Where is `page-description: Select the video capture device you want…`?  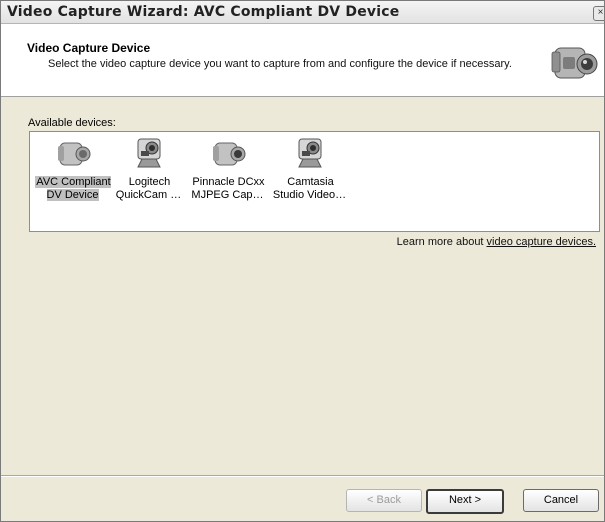 page-description: Select the video capture device you want… is located at coordinates (280, 64).